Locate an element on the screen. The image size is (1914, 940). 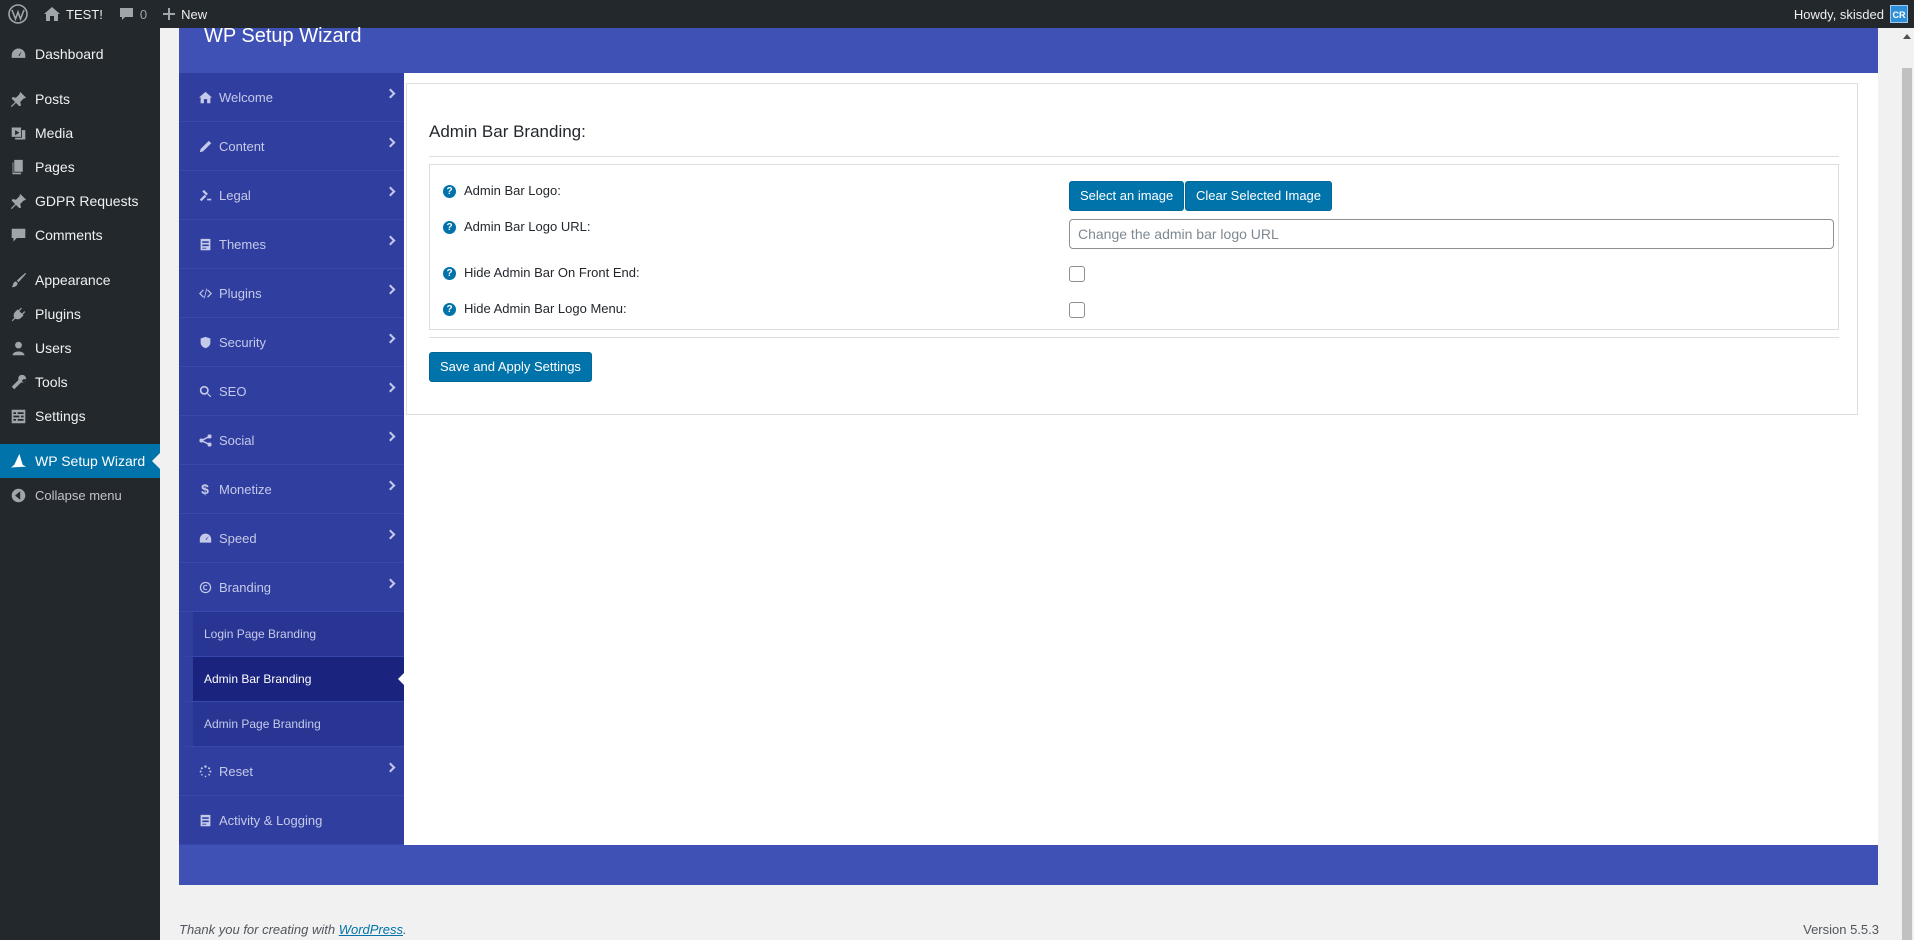
nav-label: Content is located at coordinates (242, 146).